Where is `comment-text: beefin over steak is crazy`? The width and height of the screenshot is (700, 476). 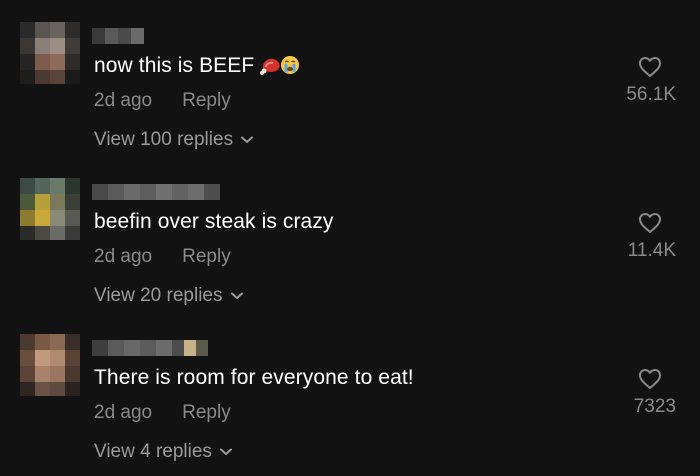 comment-text: beefin over steak is crazy is located at coordinates (214, 222).